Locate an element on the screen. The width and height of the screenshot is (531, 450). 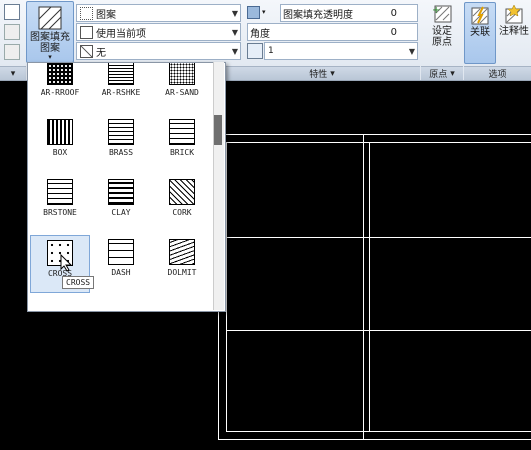
pattern-tooltip: CROSS is located at coordinates (78, 282).